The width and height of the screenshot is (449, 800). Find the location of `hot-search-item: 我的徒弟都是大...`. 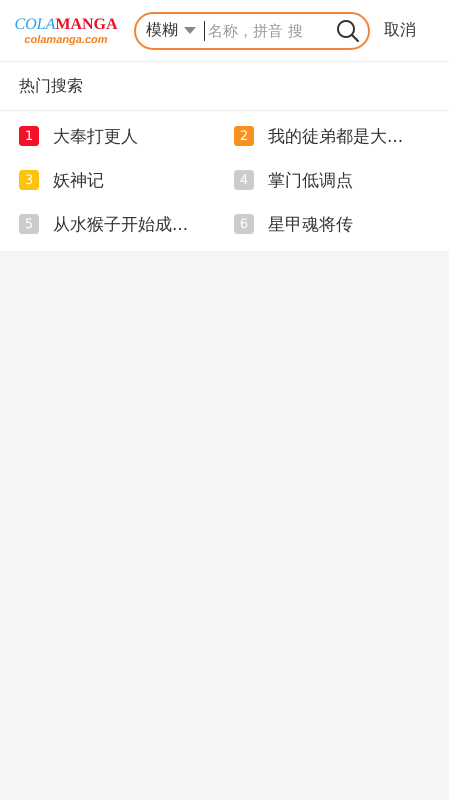

hot-search-item: 我的徒弟都是大... is located at coordinates (336, 136).